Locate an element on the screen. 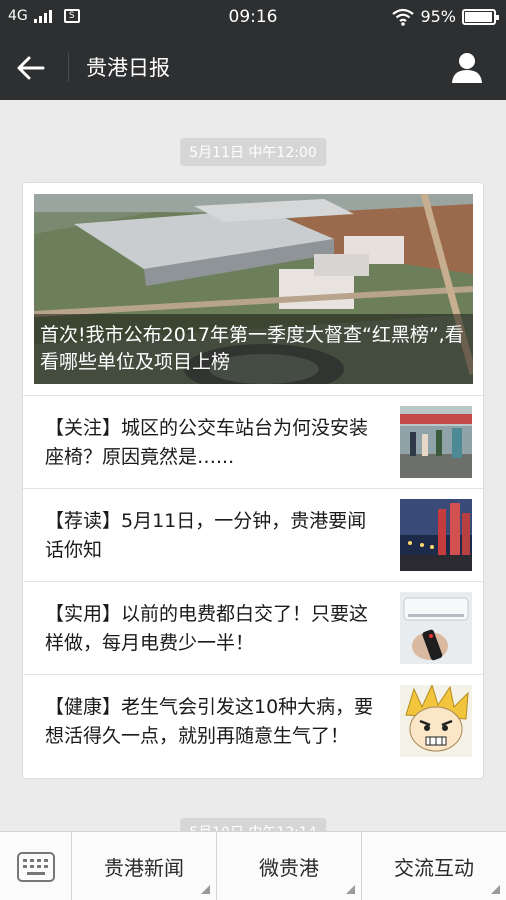 The height and width of the screenshot is (900, 506). arrow-left-icon is located at coordinates (31, 68).